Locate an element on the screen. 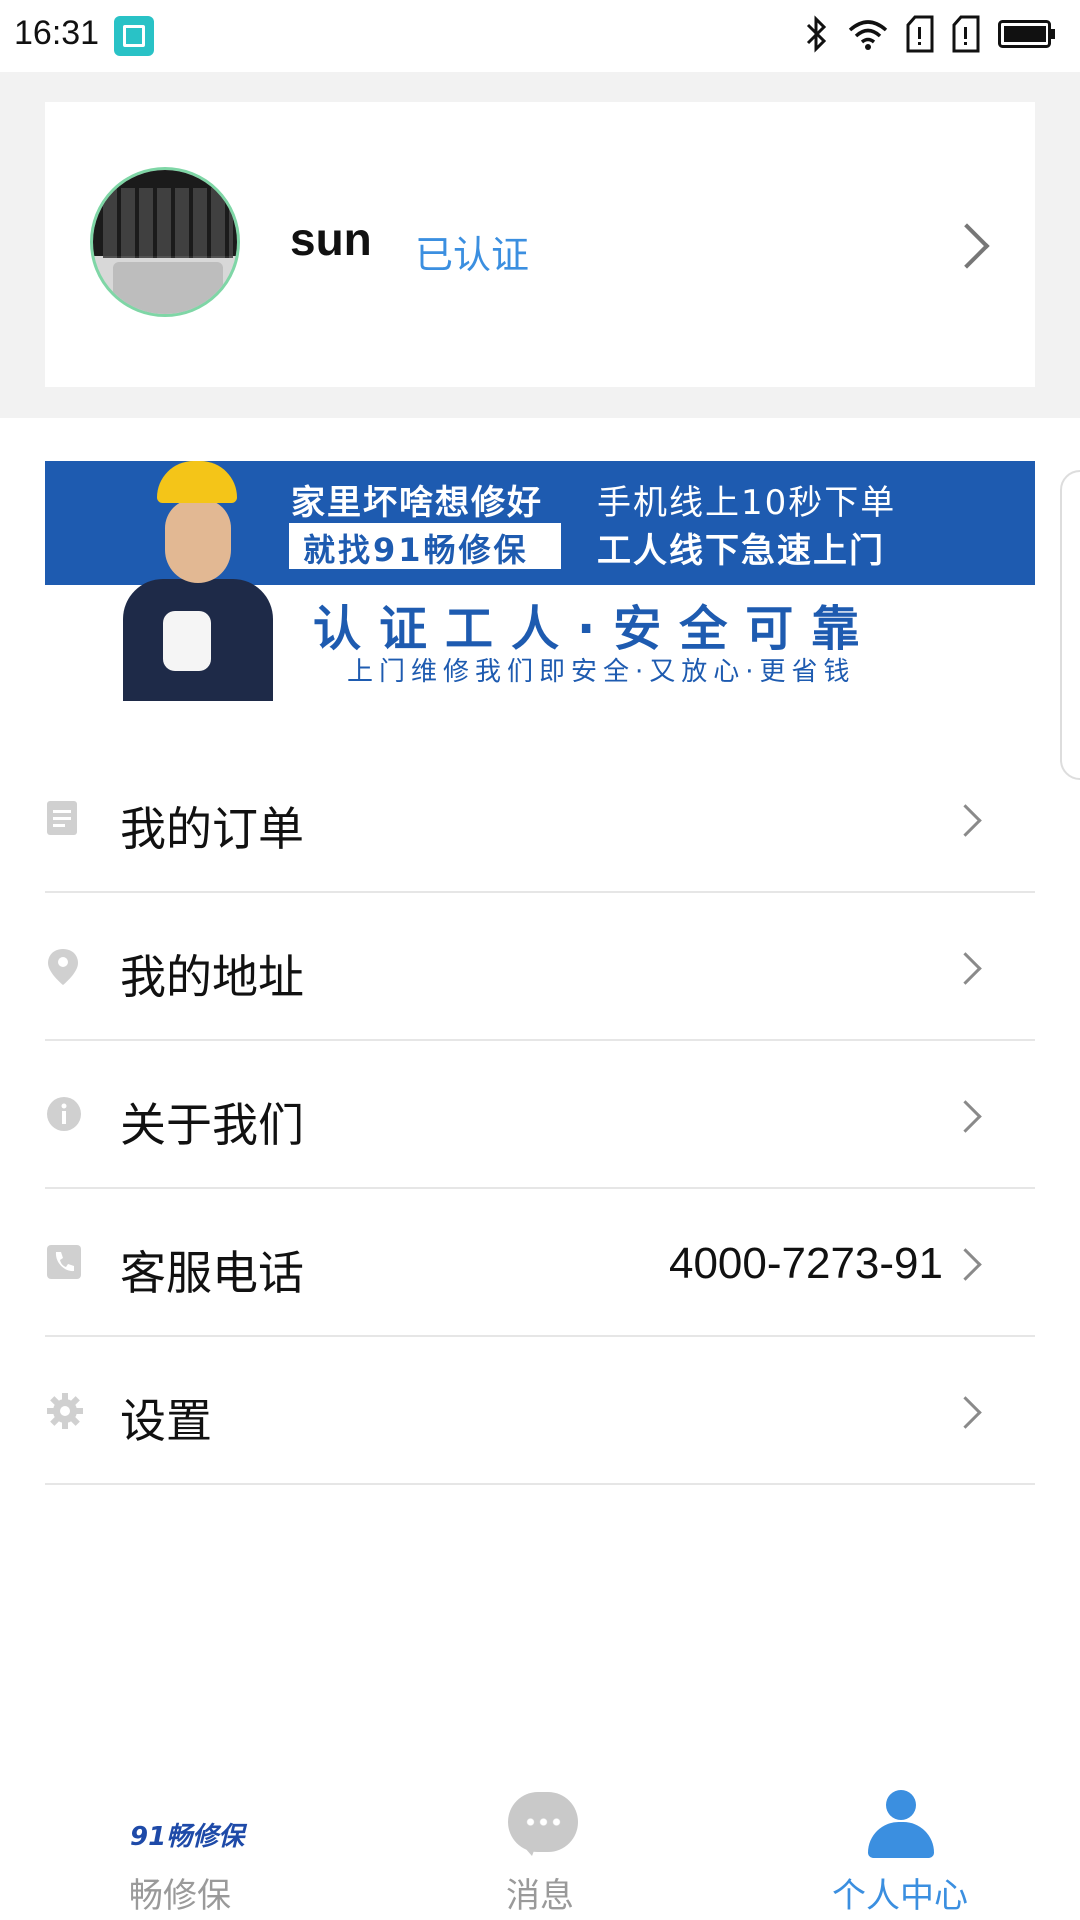 This screenshot has height=1920, width=1080. banner-line1-left: 家里坏啥想修好 is located at coordinates (417, 503).